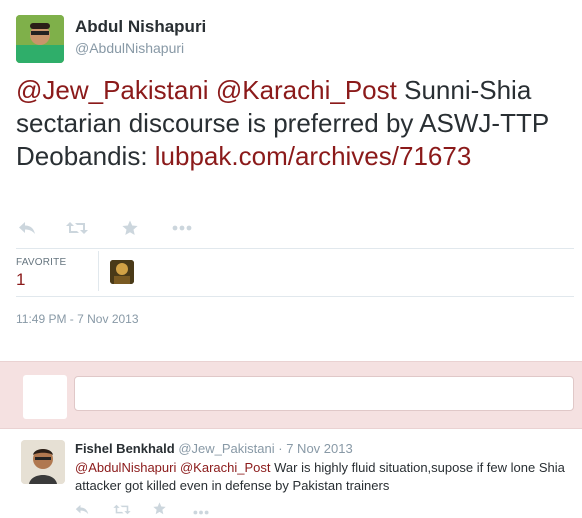 The image size is (582, 518). What do you see at coordinates (324, 393) in the screenshot?
I see `reply-input` at bounding box center [324, 393].